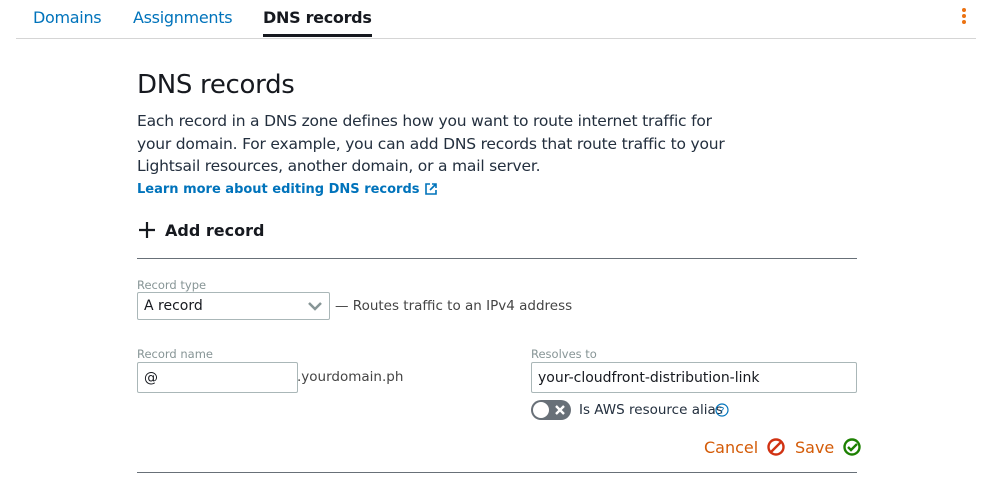 This screenshot has width=982, height=502. Describe the element at coordinates (350, 377) in the screenshot. I see `domain-suffix: .yourdomain.ph` at that location.